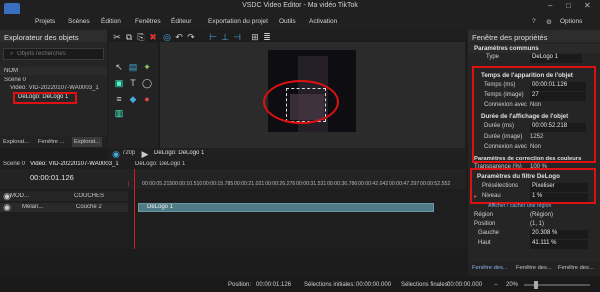 The width and height of the screenshot is (600, 292). What do you see at coordinates (58, 88) in the screenshot?
I see `tree-item-video: Vidéo: VID-20220107-WA0003_1` at bounding box center [58, 88].